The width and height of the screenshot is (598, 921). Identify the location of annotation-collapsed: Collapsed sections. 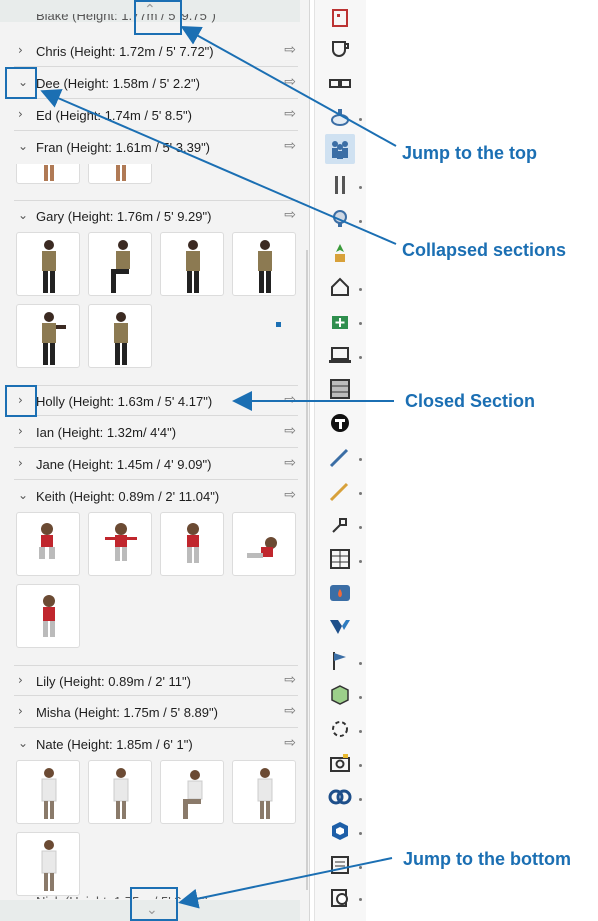
(484, 250).